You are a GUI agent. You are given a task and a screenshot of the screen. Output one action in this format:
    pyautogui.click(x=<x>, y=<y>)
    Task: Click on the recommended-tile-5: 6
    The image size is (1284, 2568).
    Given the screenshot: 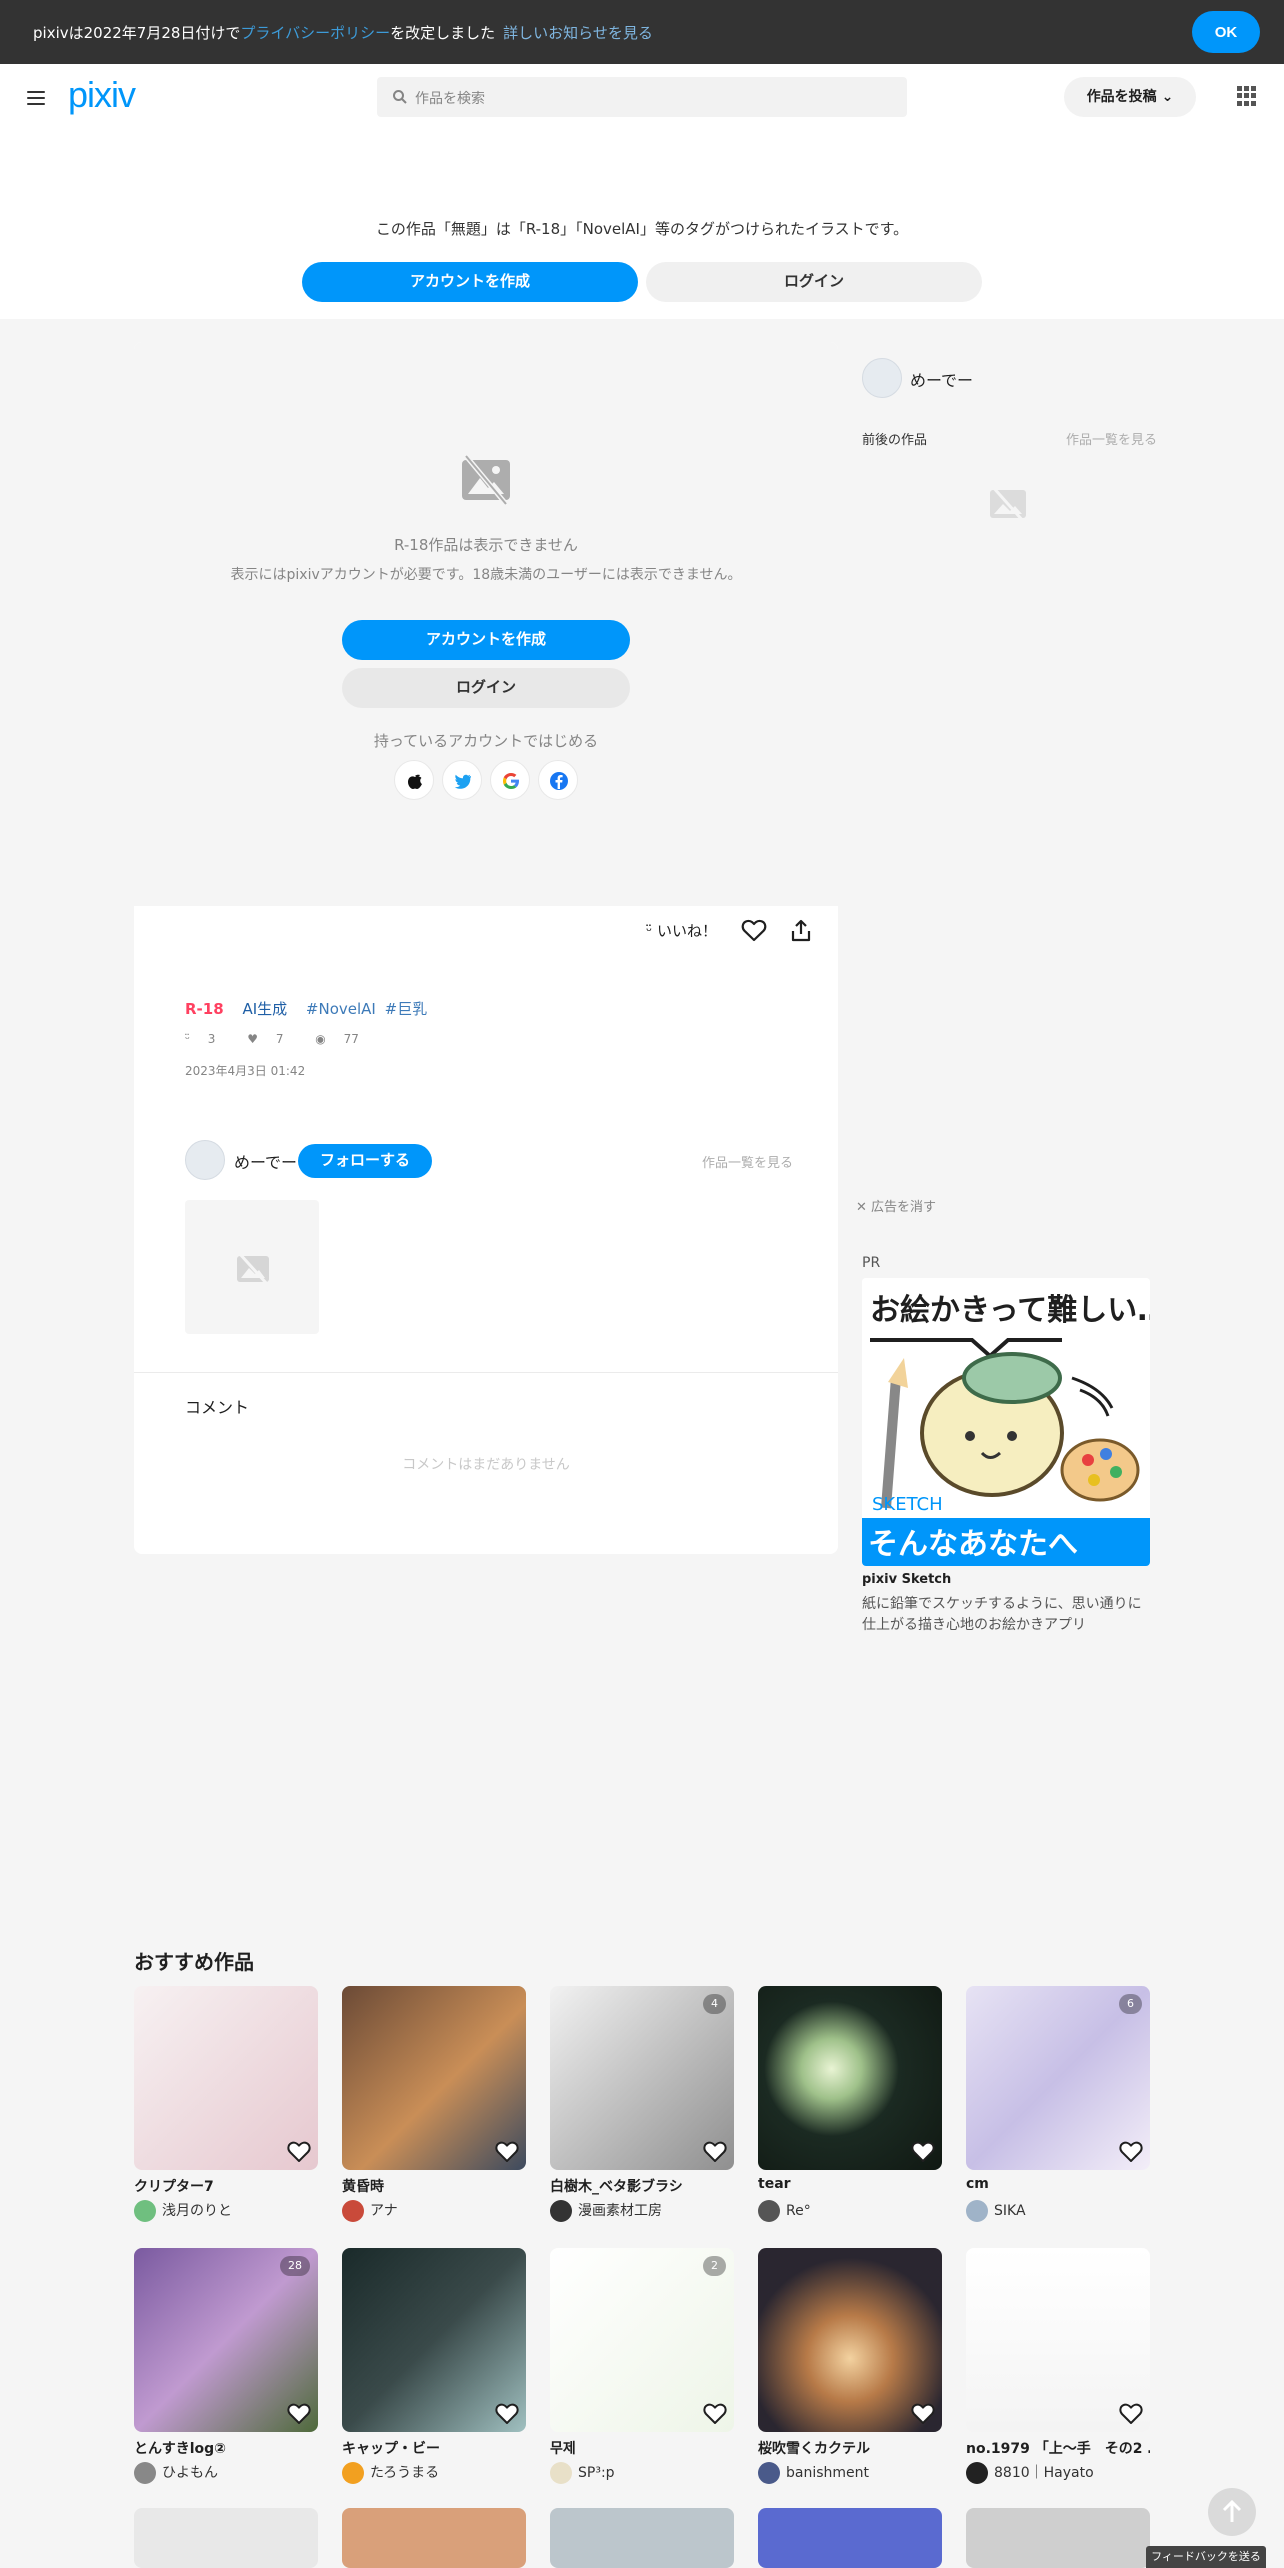 What is the action you would take?
    pyautogui.click(x=1058, y=2078)
    